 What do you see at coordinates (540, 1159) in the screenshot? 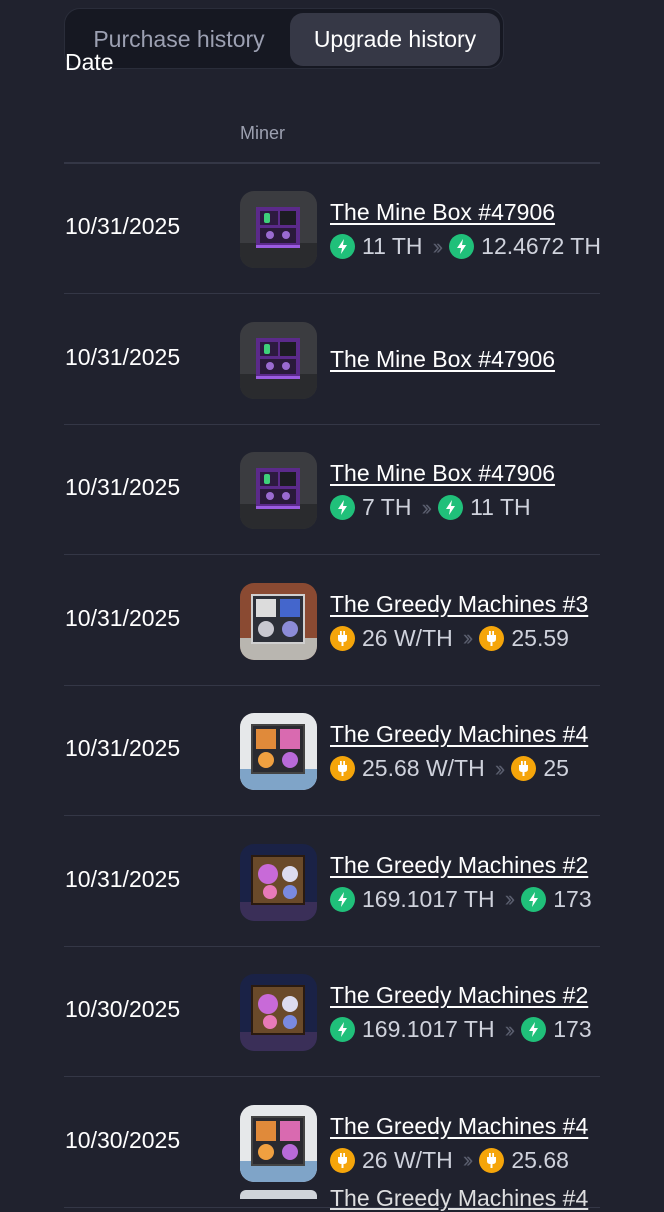
I see `value-after: 25.68` at bounding box center [540, 1159].